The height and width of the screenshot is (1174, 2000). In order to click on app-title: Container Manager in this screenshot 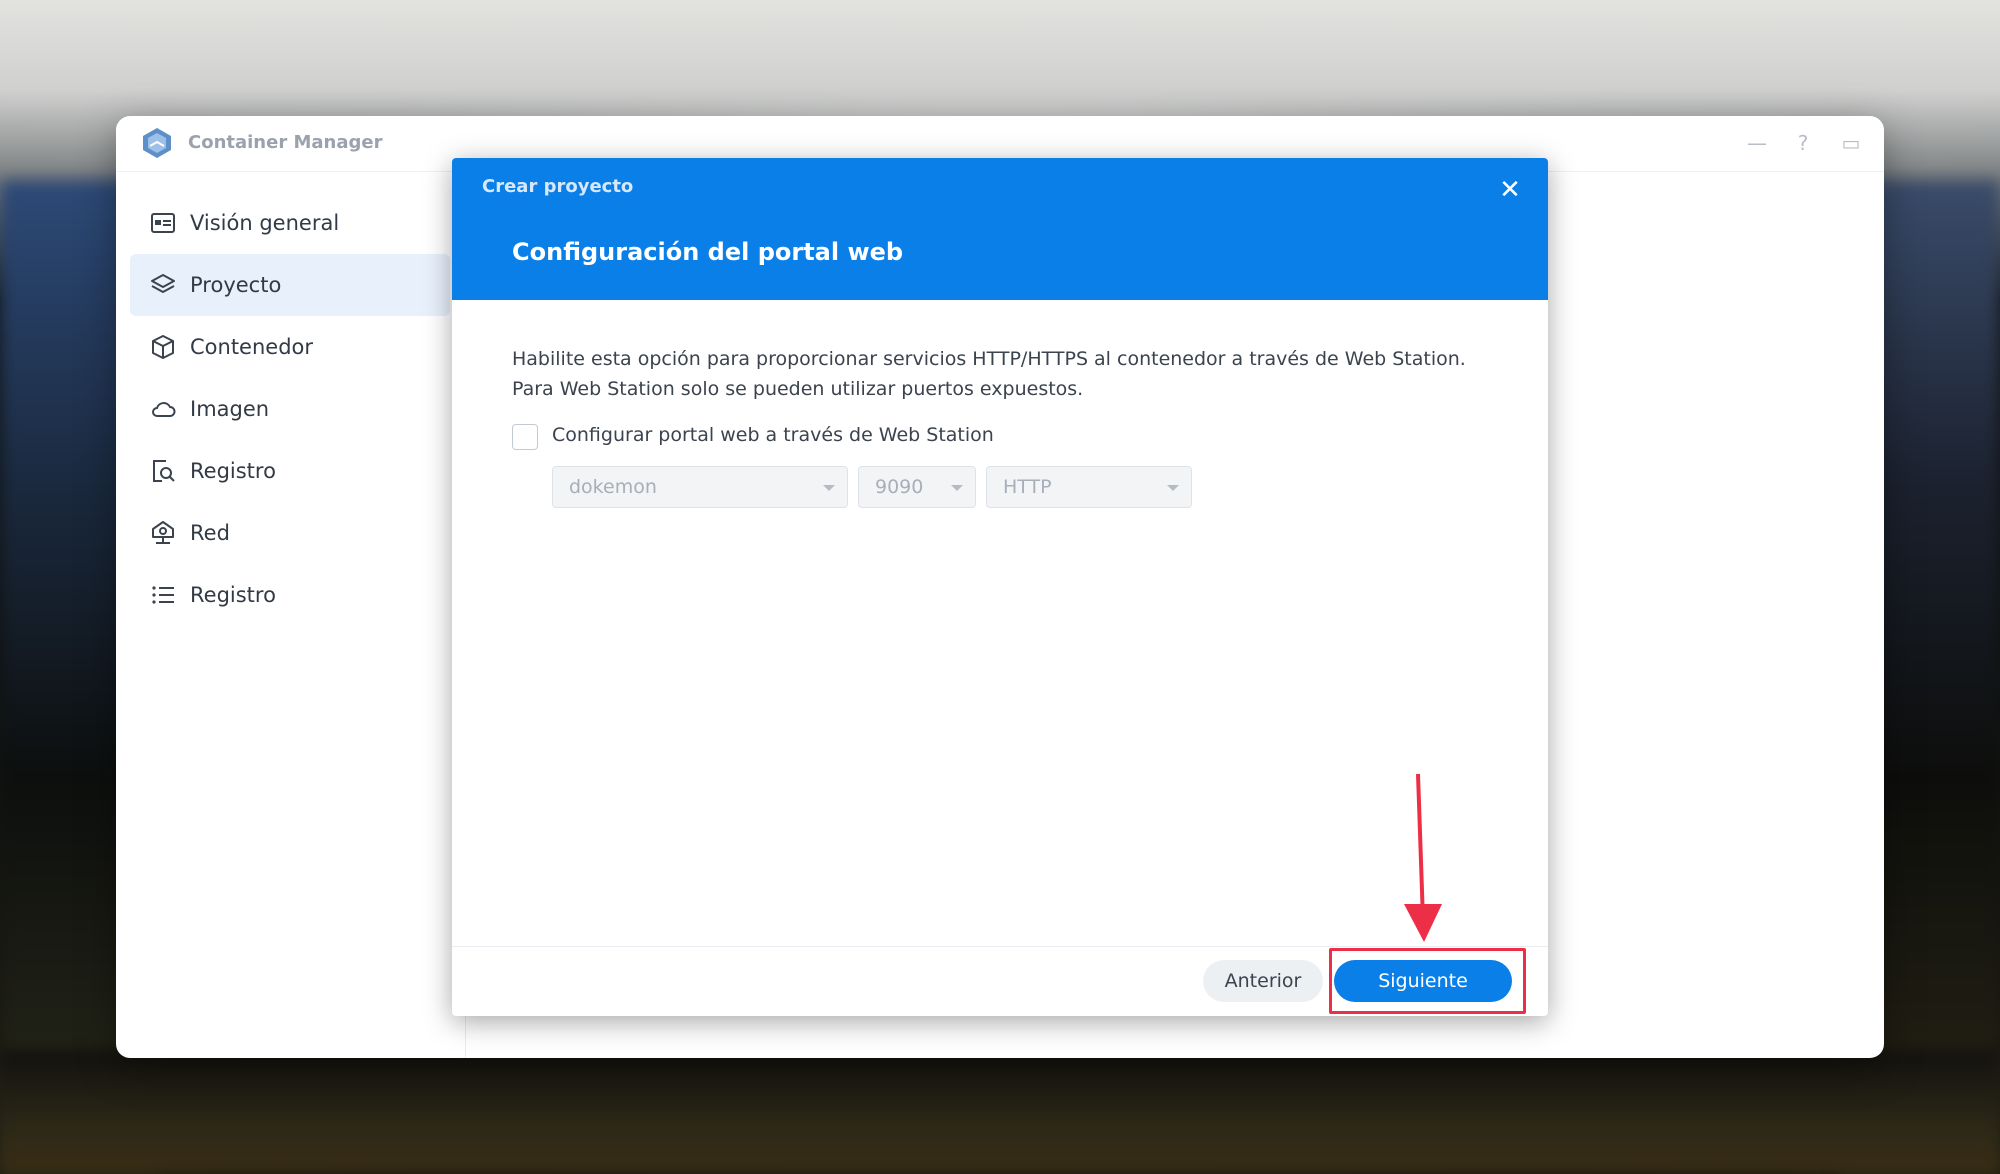, I will do `click(285, 142)`.